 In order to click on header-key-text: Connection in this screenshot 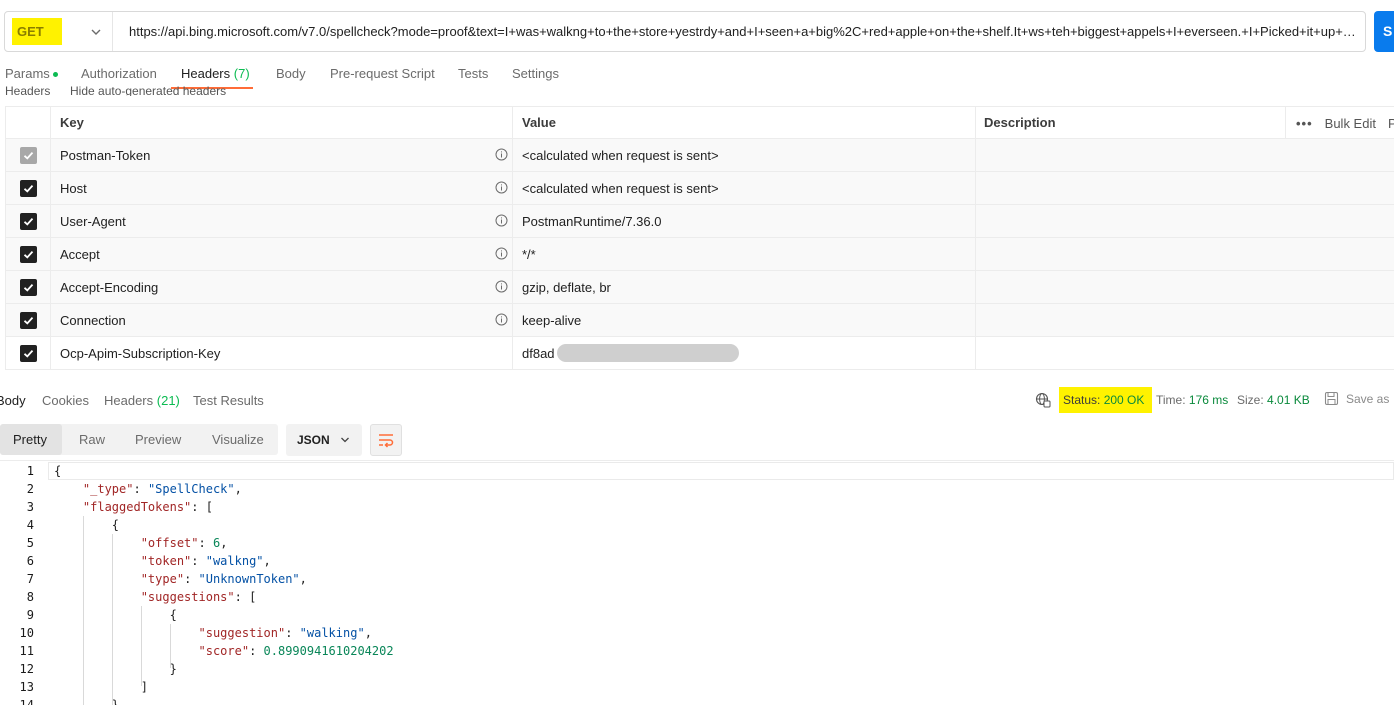, I will do `click(93, 320)`.